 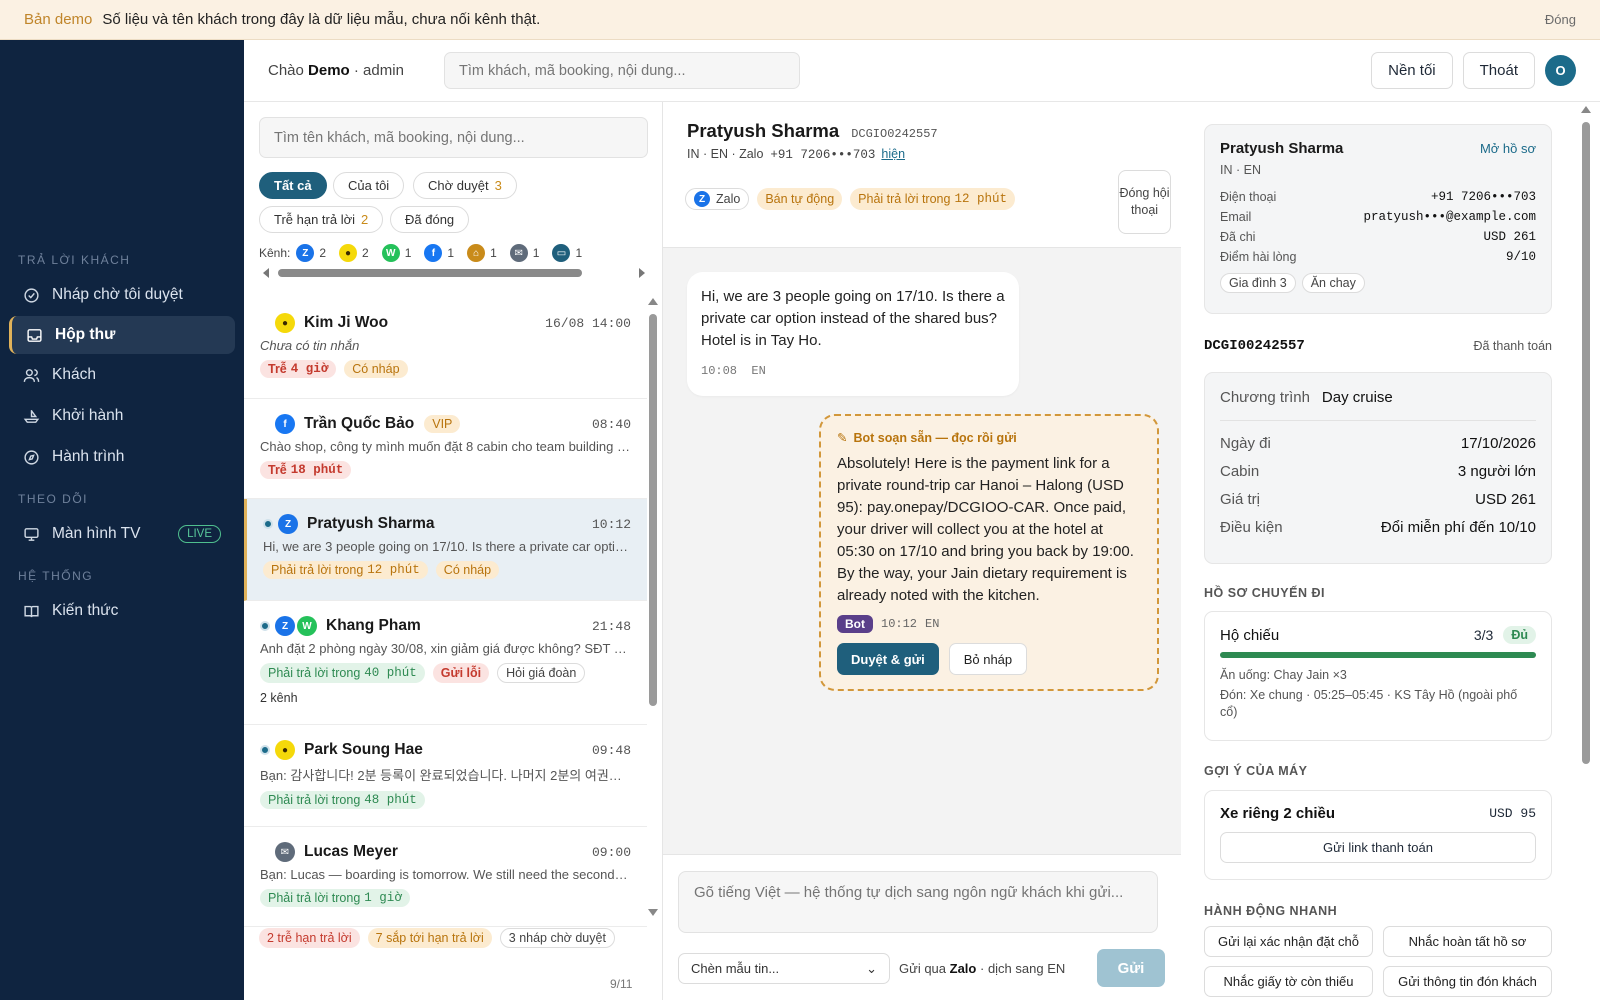 I want to click on show-phone-link: hiện, so click(x=893, y=154).